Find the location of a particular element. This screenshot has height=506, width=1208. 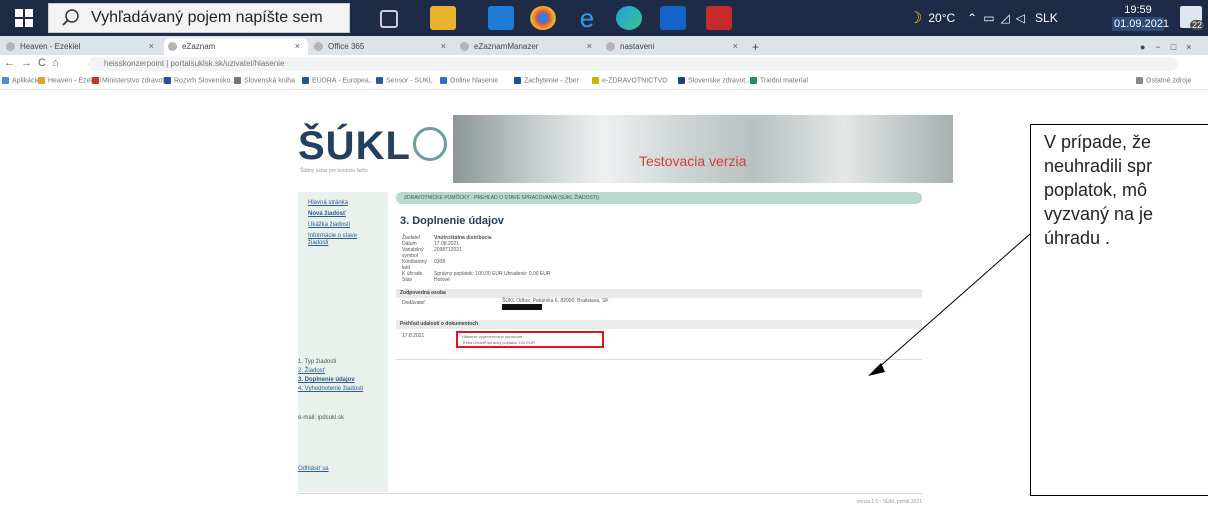

supplier-label: Dodávateľ is located at coordinates (413, 303).